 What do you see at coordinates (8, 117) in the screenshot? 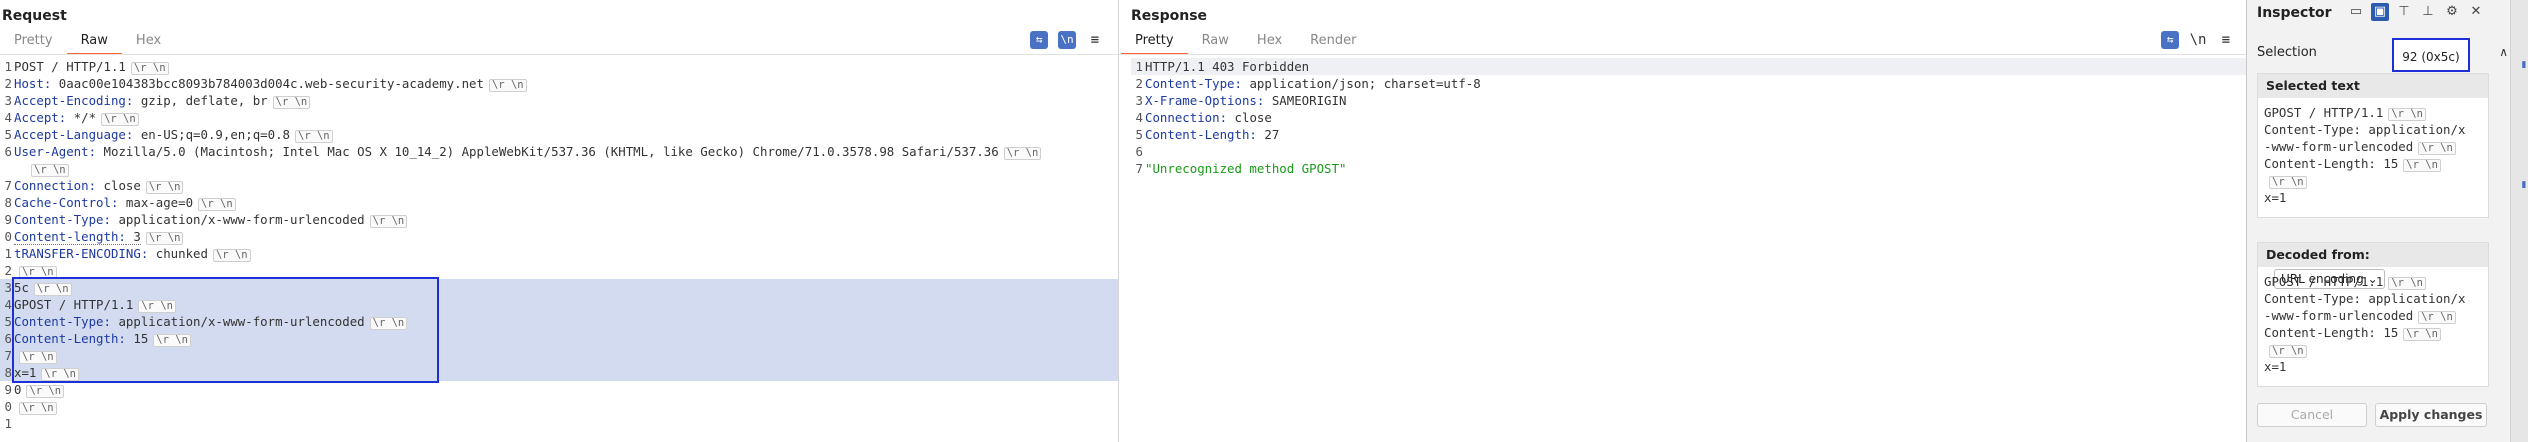
I see `line-number: 4` at bounding box center [8, 117].